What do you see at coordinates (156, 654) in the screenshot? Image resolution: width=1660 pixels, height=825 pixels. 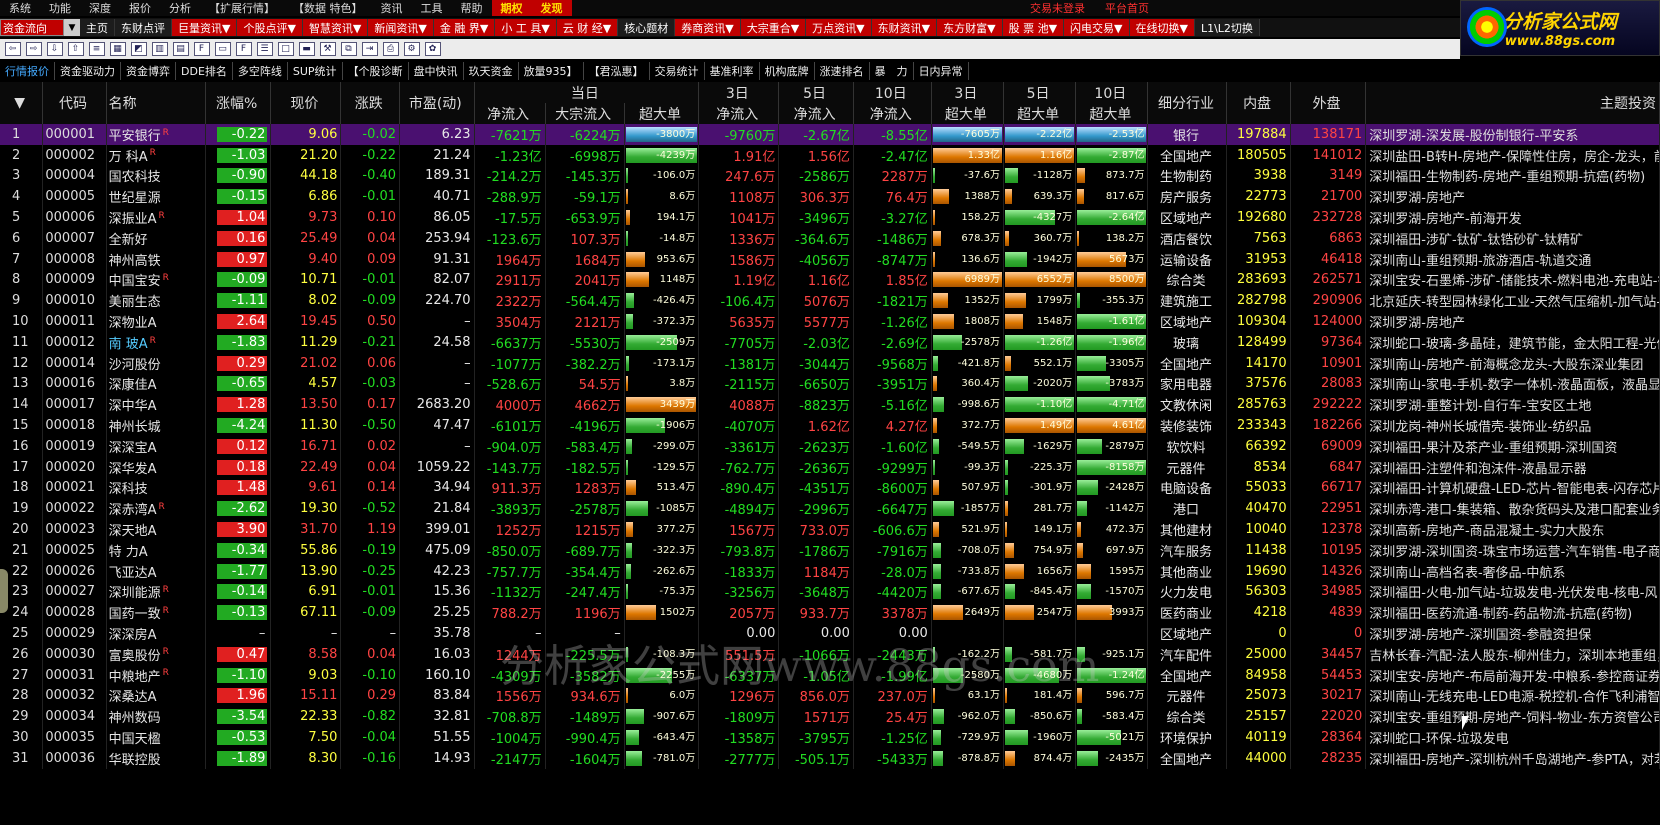 I see `stock-name: 富奥股份 R` at bounding box center [156, 654].